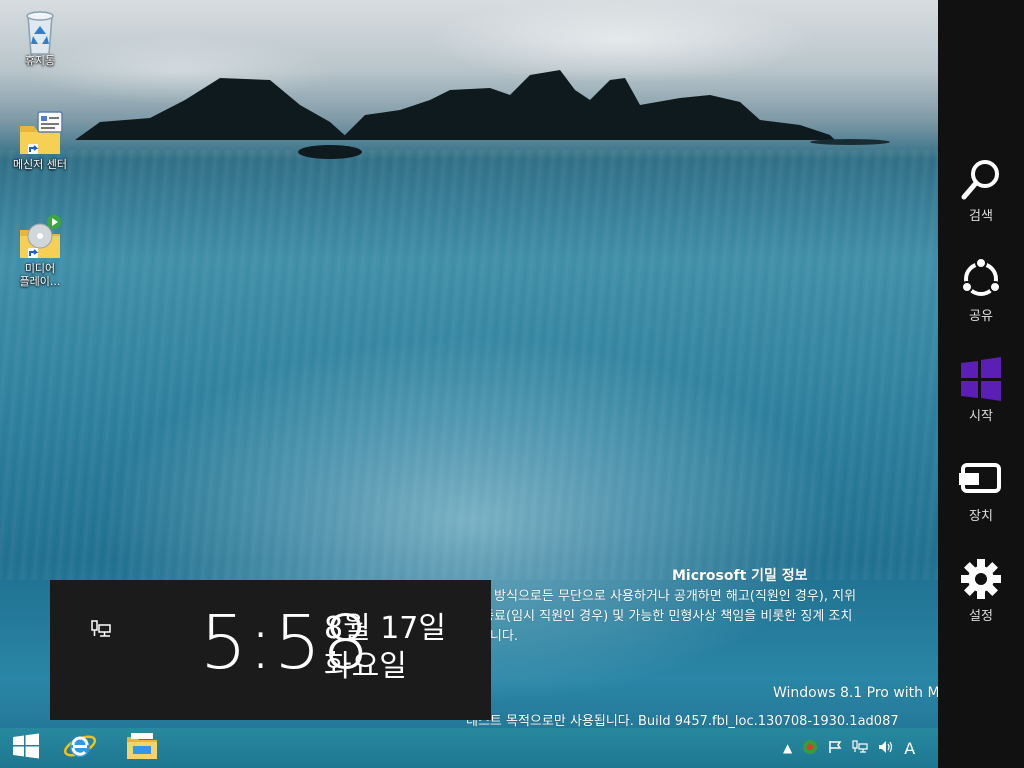 The image size is (1024, 768). What do you see at coordinates (40, 134) in the screenshot?
I see `messenger-center-icon` at bounding box center [40, 134].